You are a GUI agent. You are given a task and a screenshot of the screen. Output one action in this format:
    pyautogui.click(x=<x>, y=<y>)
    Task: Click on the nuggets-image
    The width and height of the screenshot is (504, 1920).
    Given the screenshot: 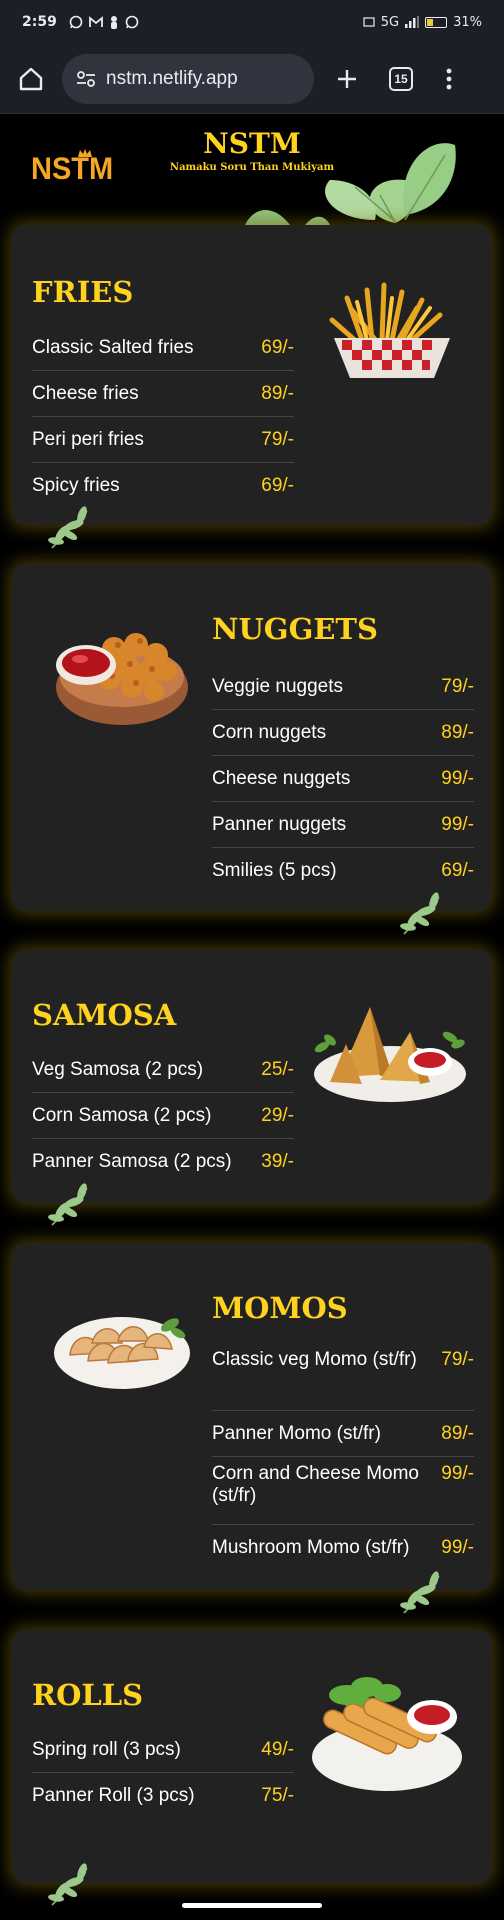 What is the action you would take?
    pyautogui.click(x=122, y=679)
    